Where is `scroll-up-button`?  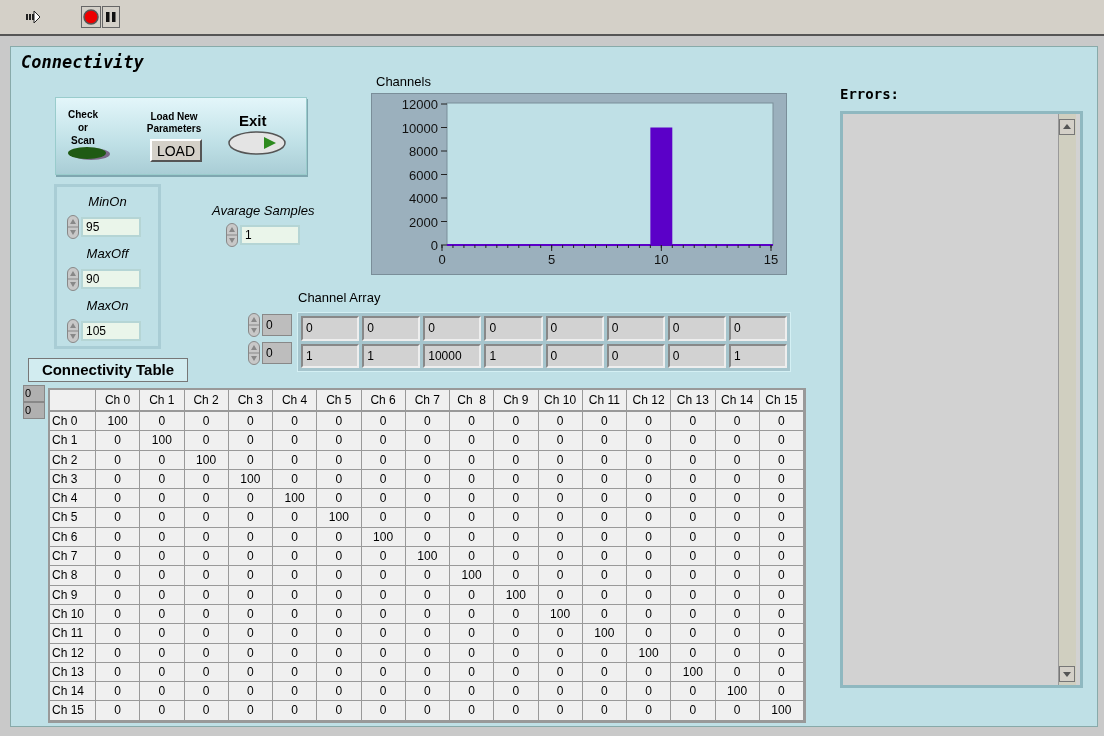 scroll-up-button is located at coordinates (1067, 127).